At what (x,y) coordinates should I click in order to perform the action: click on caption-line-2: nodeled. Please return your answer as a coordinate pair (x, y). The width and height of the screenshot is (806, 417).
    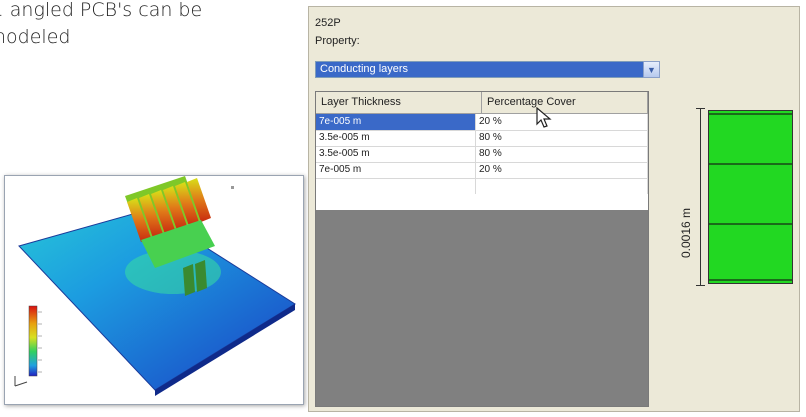
    Looking at the image, I should click on (35, 37).